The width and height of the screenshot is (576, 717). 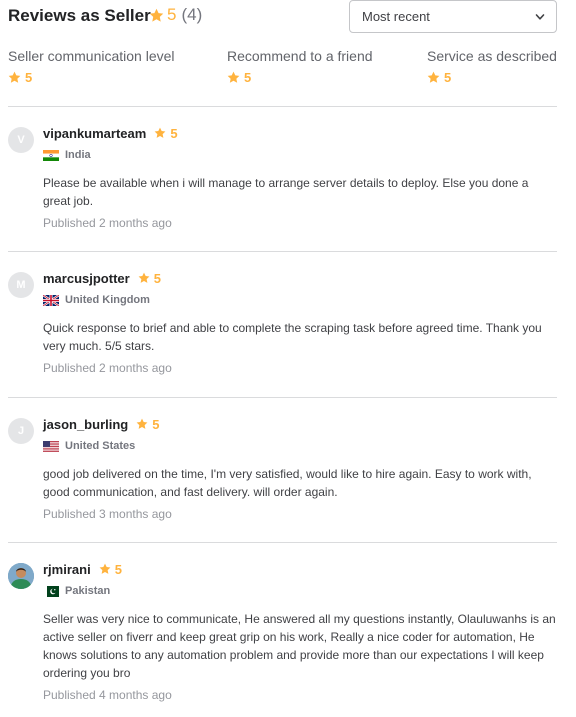 What do you see at coordinates (91, 56) in the screenshot?
I see `breakdown-label: Seller communication level` at bounding box center [91, 56].